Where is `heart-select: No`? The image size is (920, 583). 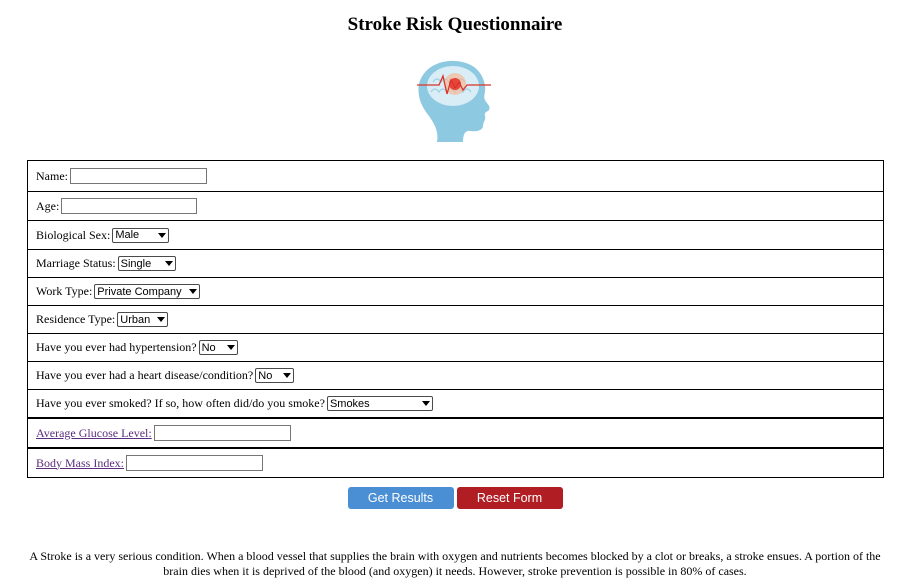 heart-select: No is located at coordinates (275, 375).